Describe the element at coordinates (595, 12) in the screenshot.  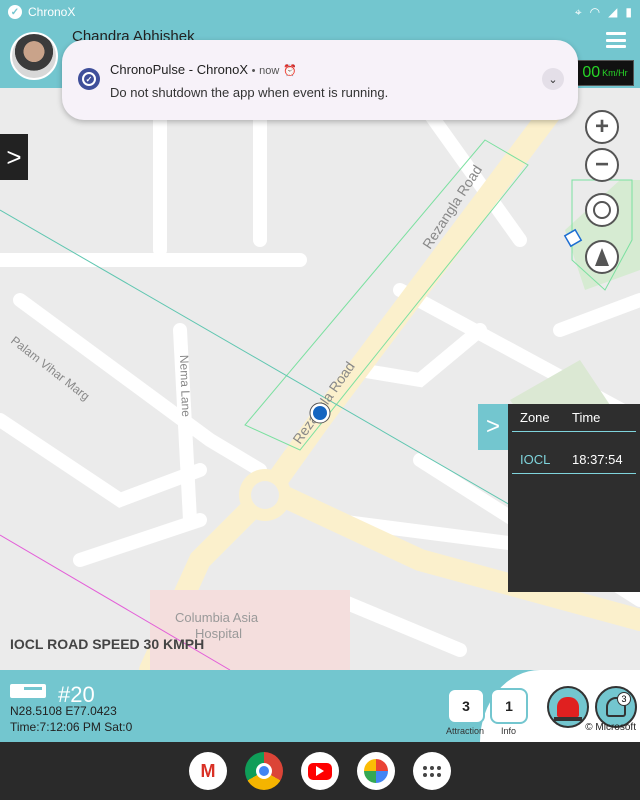
I see `wifi-icon: ◠` at that location.